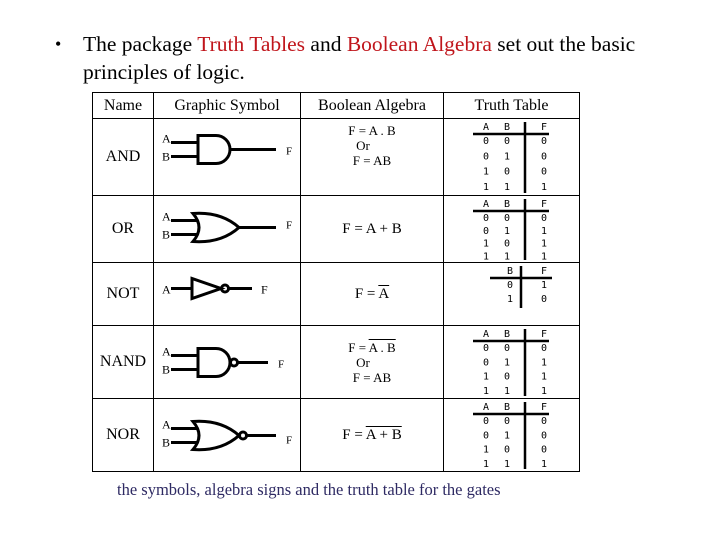 The width and height of the screenshot is (720, 540). What do you see at coordinates (419, 44) in the screenshot?
I see `highlight-boolean-algebra: Boolean Algebra` at bounding box center [419, 44].